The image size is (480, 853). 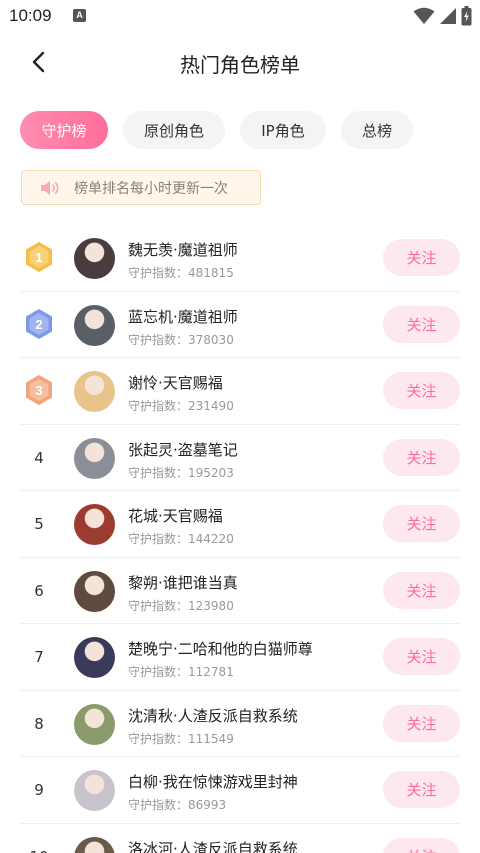 I want to click on bronze-medal-icon: 3, so click(x=39, y=391).